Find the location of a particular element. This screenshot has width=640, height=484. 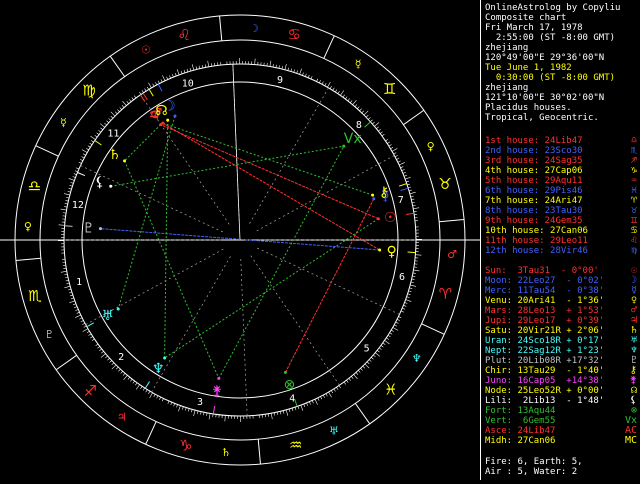

house-number: 11 is located at coordinates (113, 134).